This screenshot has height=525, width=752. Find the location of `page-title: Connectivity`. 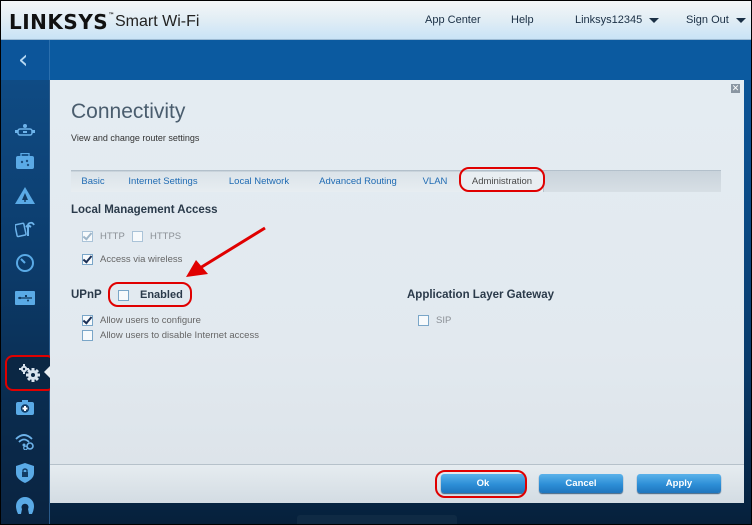

page-title: Connectivity is located at coordinates (128, 111).